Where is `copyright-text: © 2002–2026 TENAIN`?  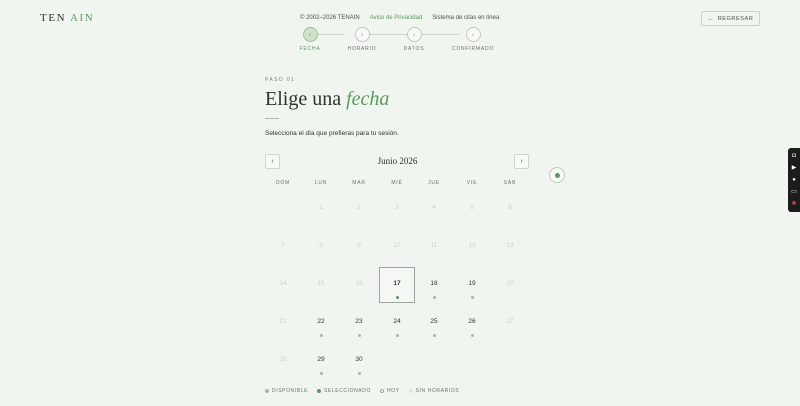
copyright-text: © 2002–2026 TENAIN is located at coordinates (330, 18).